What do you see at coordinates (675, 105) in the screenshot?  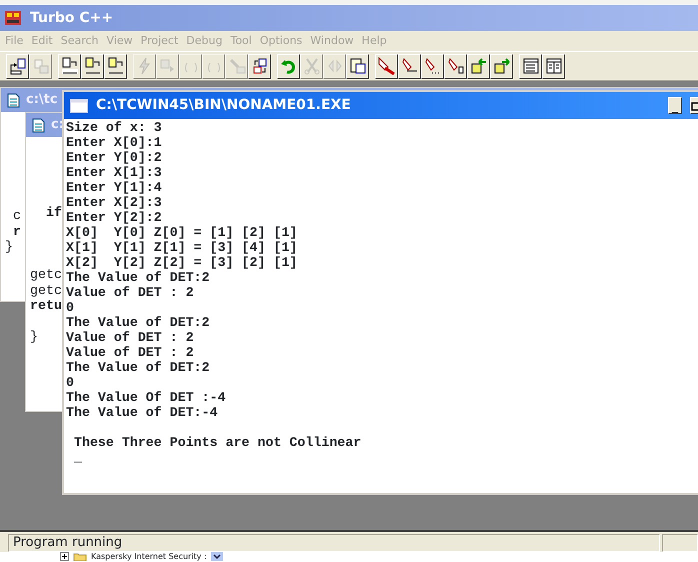 I see `minimize-button: _` at bounding box center [675, 105].